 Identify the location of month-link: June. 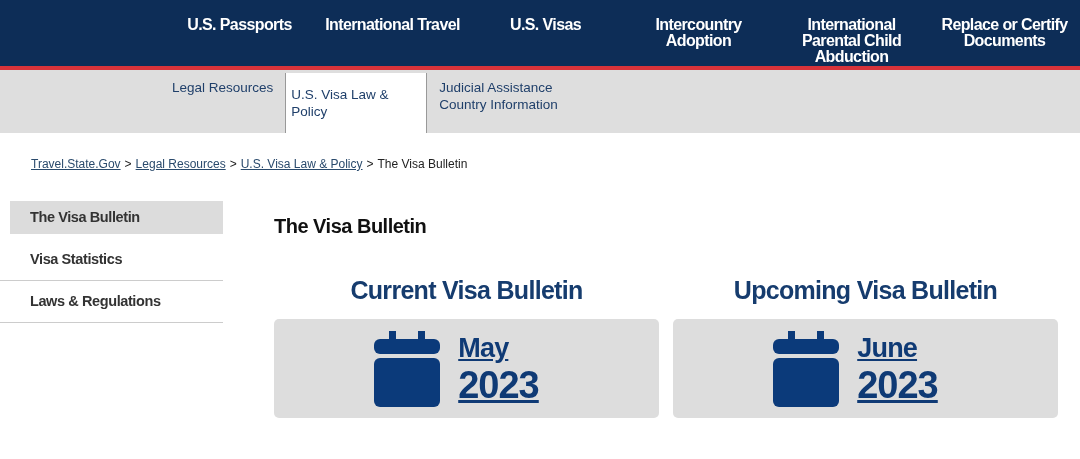
(897, 347).